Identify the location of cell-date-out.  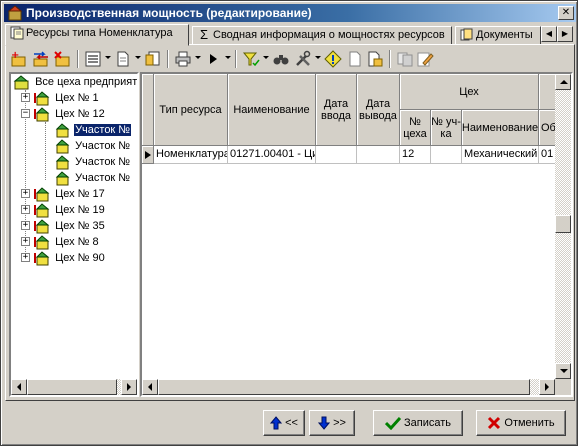
(378, 155).